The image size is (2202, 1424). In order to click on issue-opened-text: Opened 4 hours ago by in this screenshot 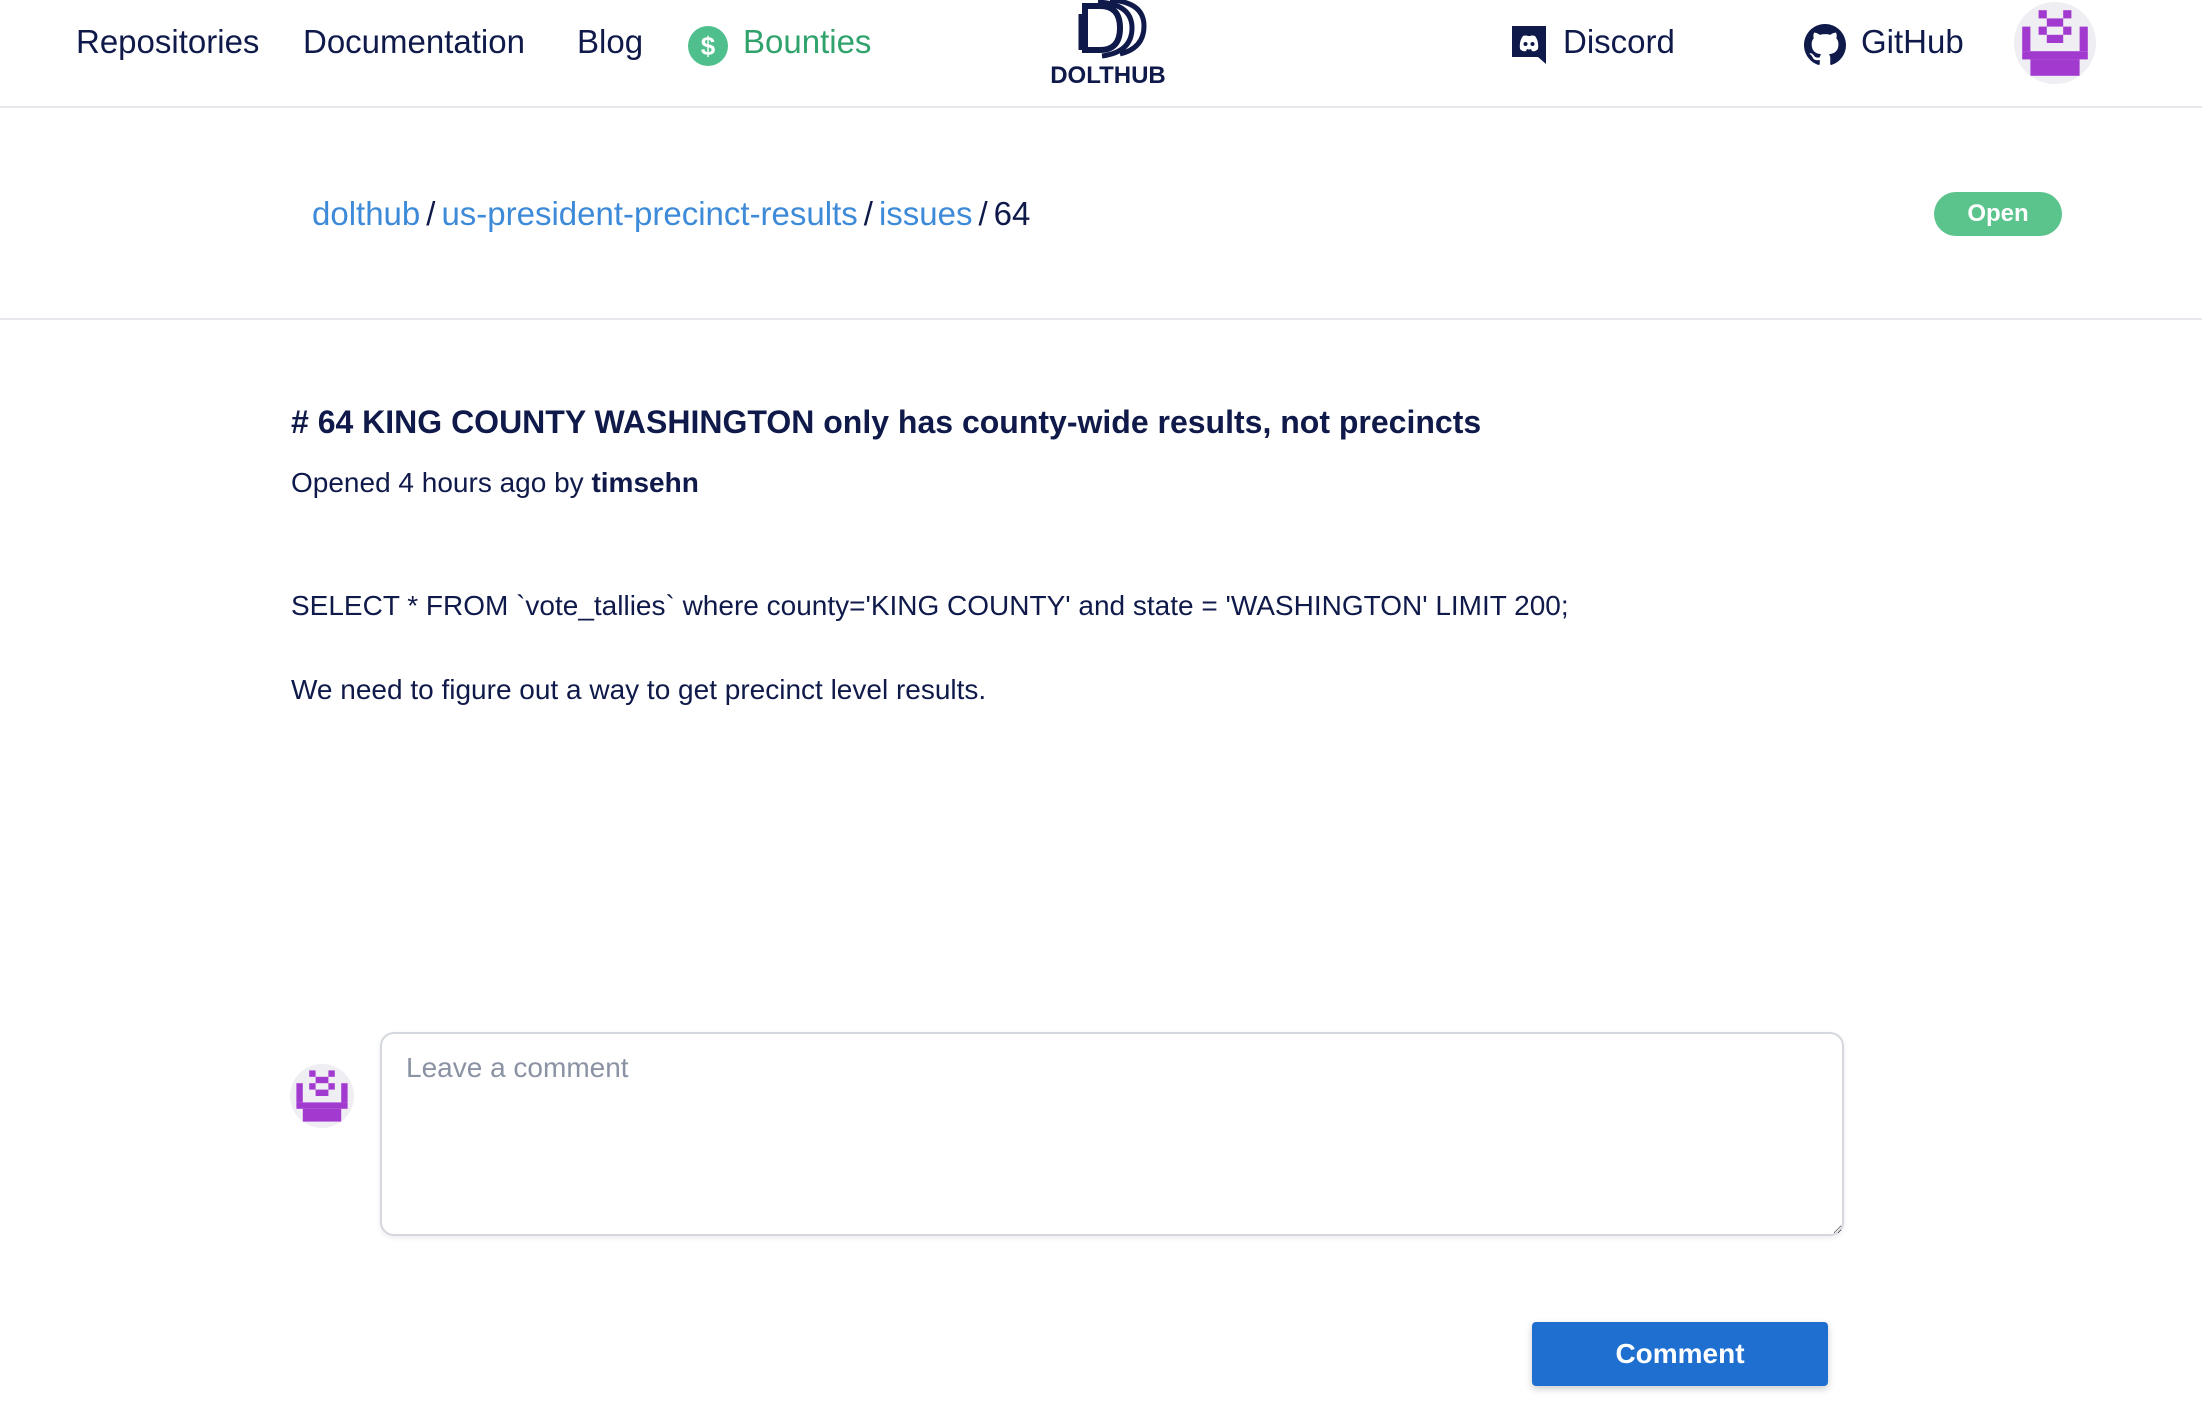, I will do `click(441, 482)`.